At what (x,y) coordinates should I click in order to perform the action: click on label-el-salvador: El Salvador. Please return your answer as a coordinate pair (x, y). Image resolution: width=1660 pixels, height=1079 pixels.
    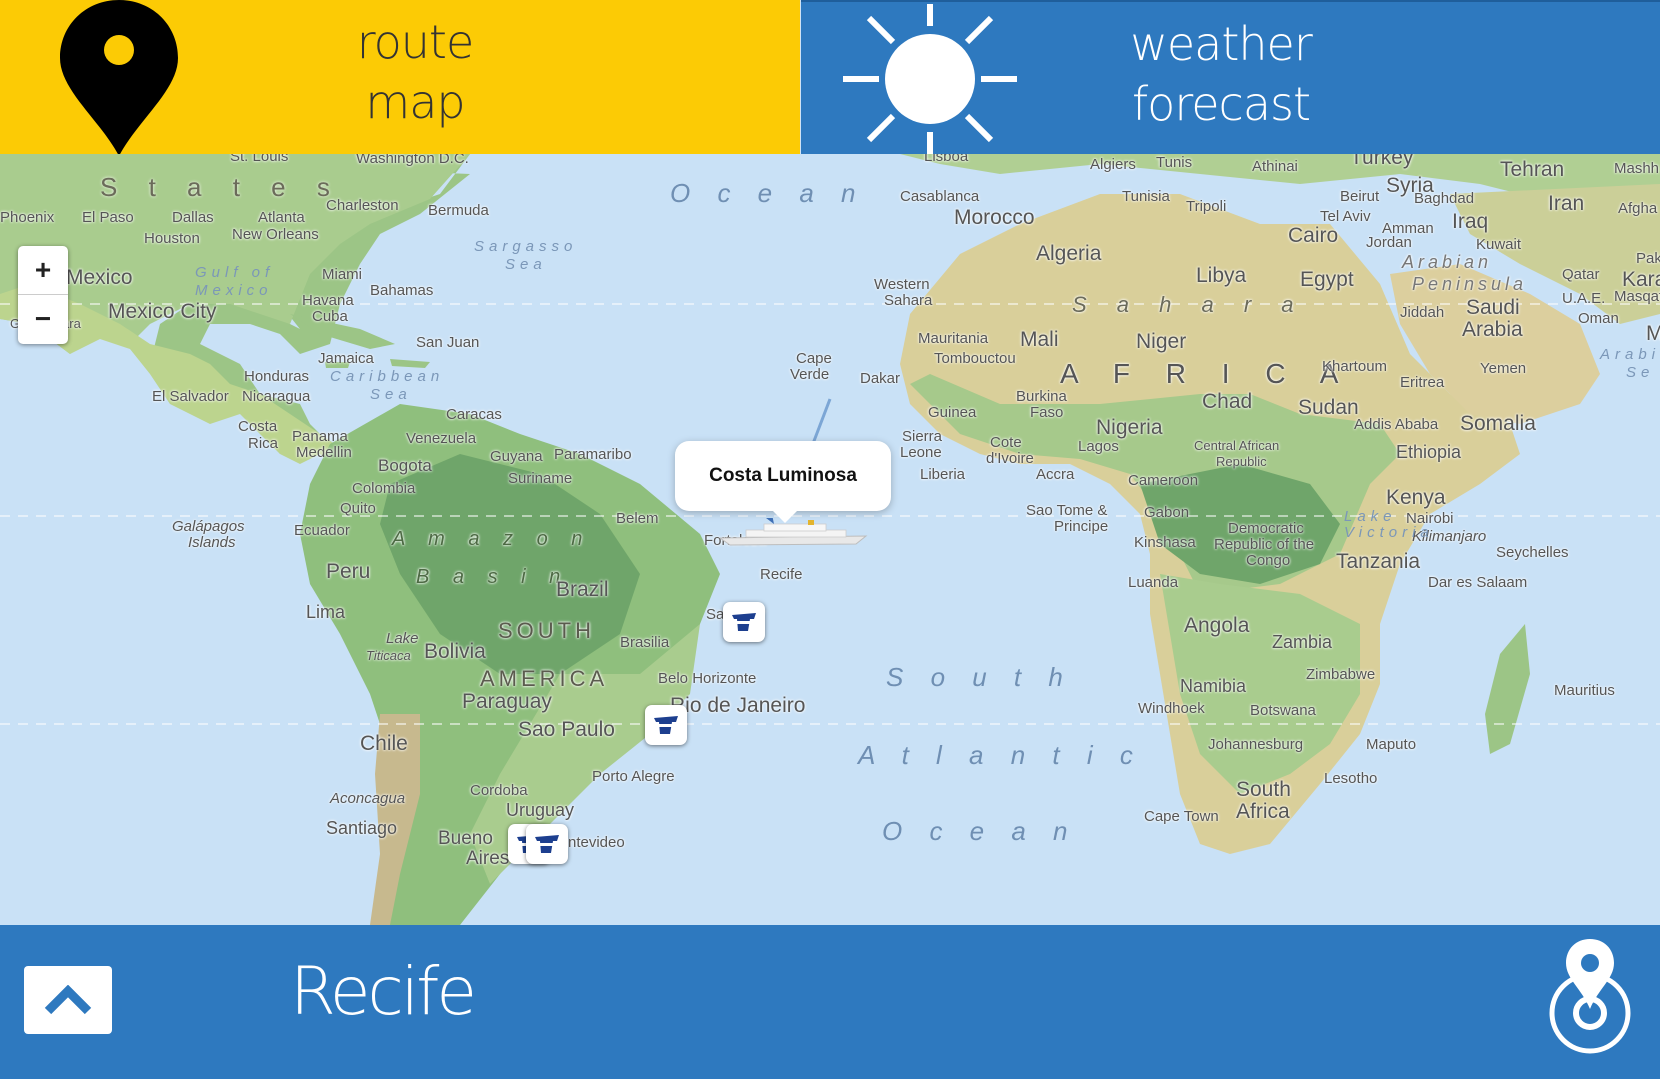
    Looking at the image, I should click on (190, 396).